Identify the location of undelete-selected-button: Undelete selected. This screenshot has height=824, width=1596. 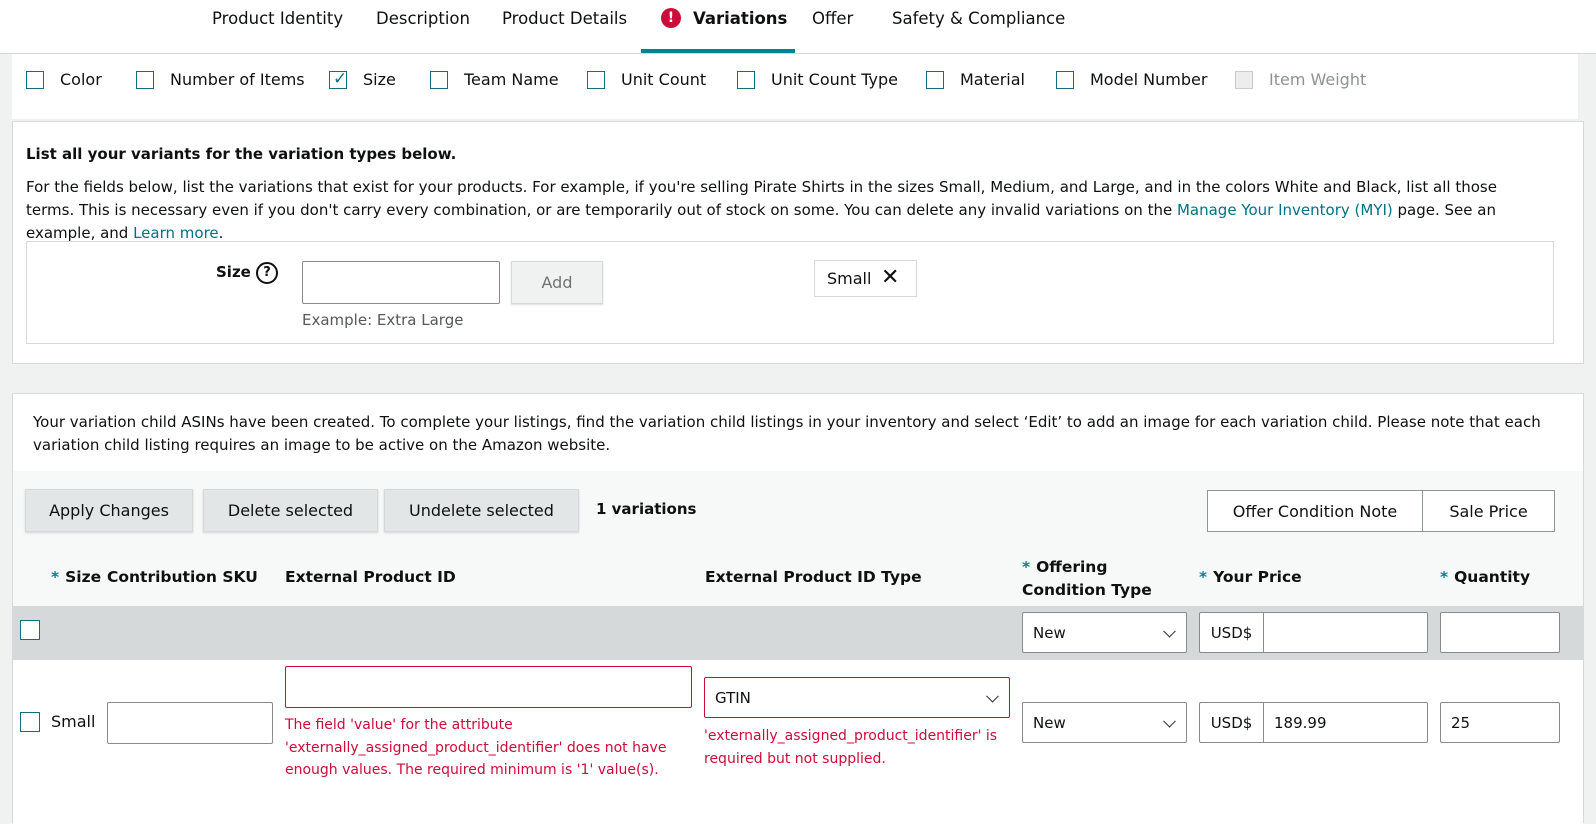
(481, 510).